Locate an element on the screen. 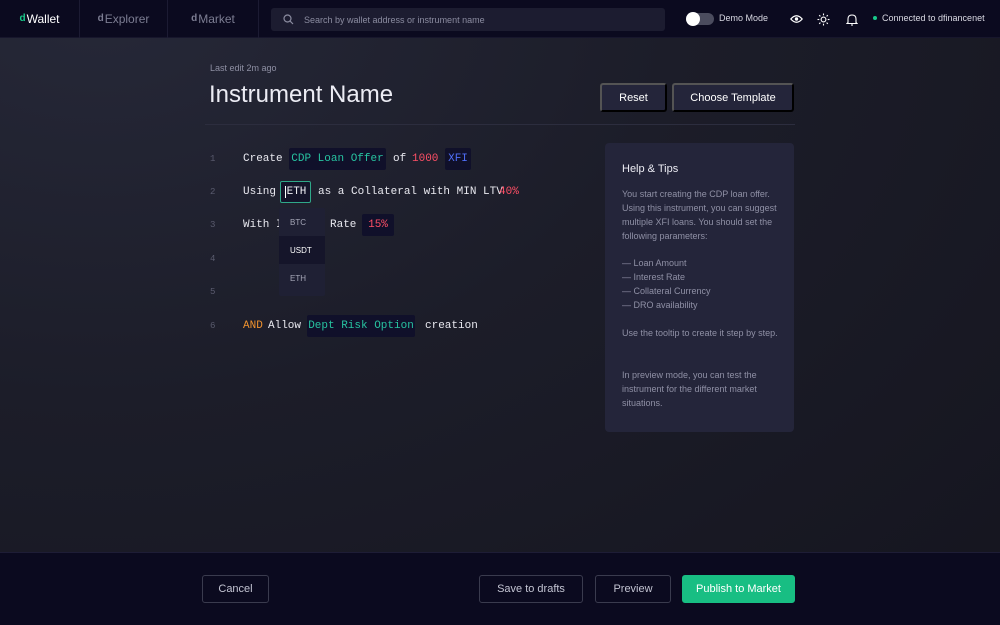 This screenshot has width=1000, height=625. help-param: — DRO availability is located at coordinates (660, 305).